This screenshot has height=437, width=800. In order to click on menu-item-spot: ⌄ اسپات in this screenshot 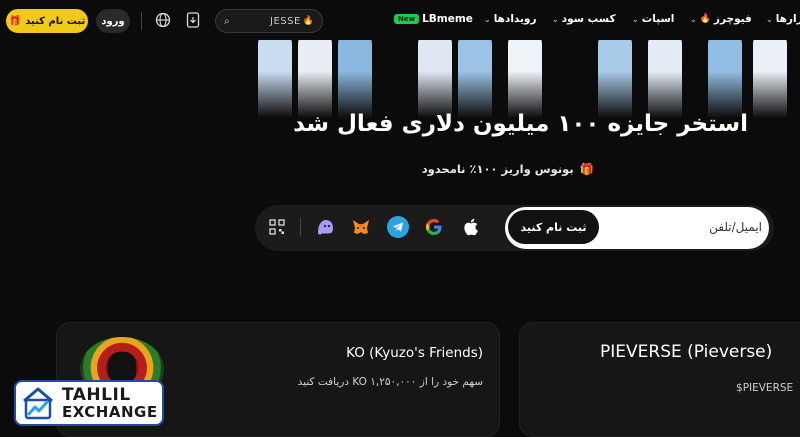, I will do `click(653, 19)`.